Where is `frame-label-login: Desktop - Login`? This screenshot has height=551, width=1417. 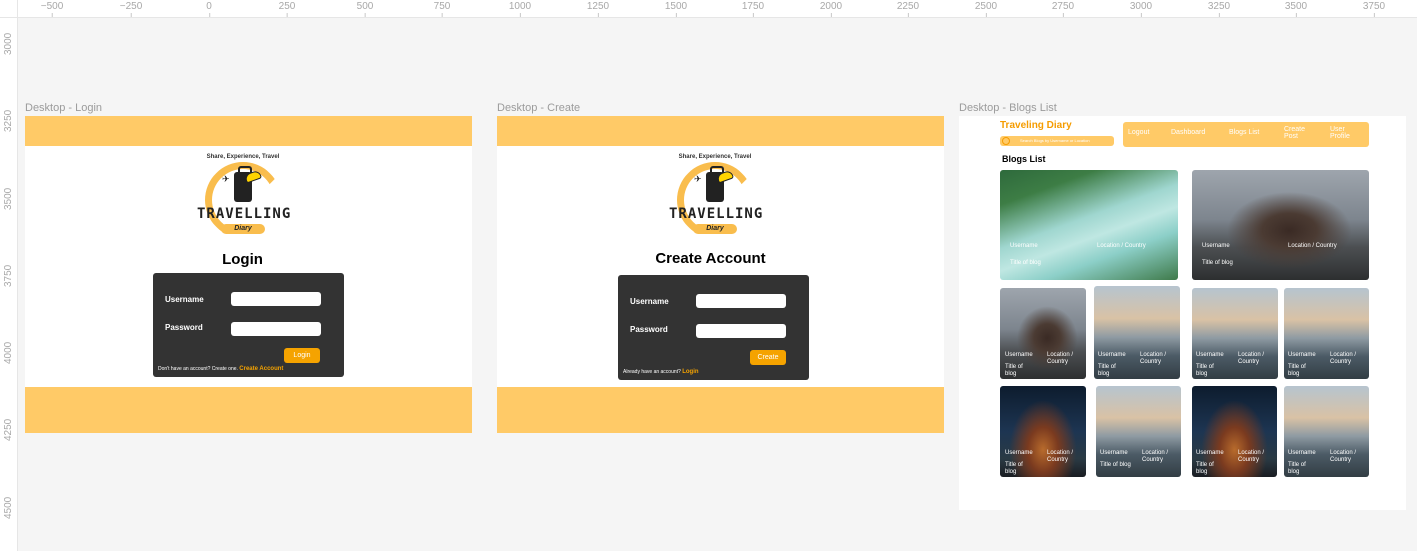
frame-label-login: Desktop - Login is located at coordinates (63, 108).